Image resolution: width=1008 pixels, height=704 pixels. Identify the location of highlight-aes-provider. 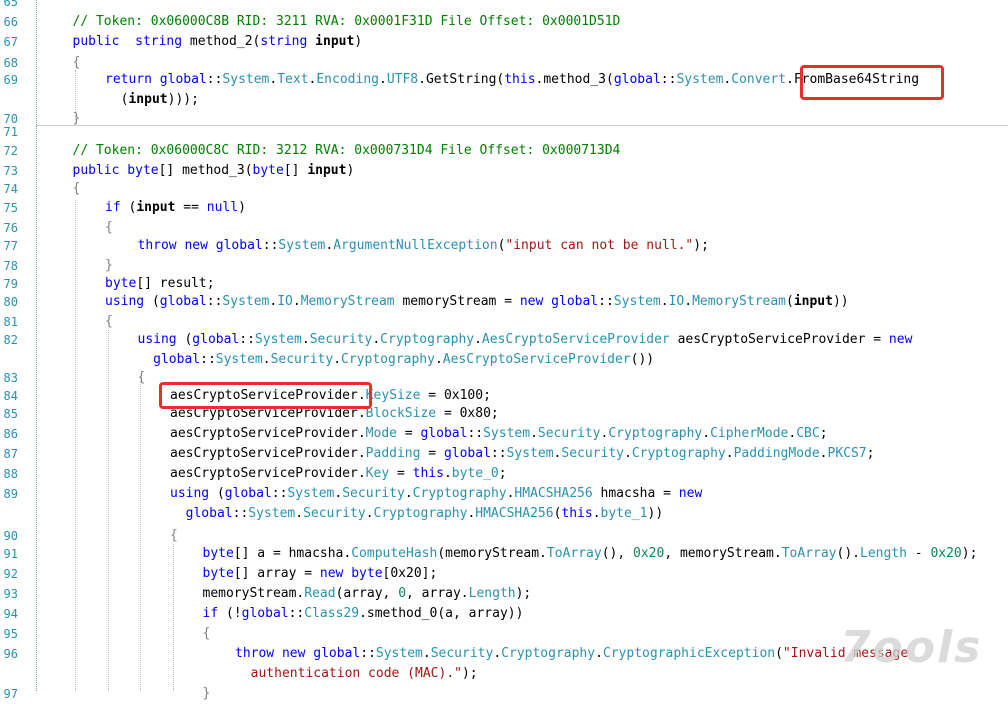
(265, 395).